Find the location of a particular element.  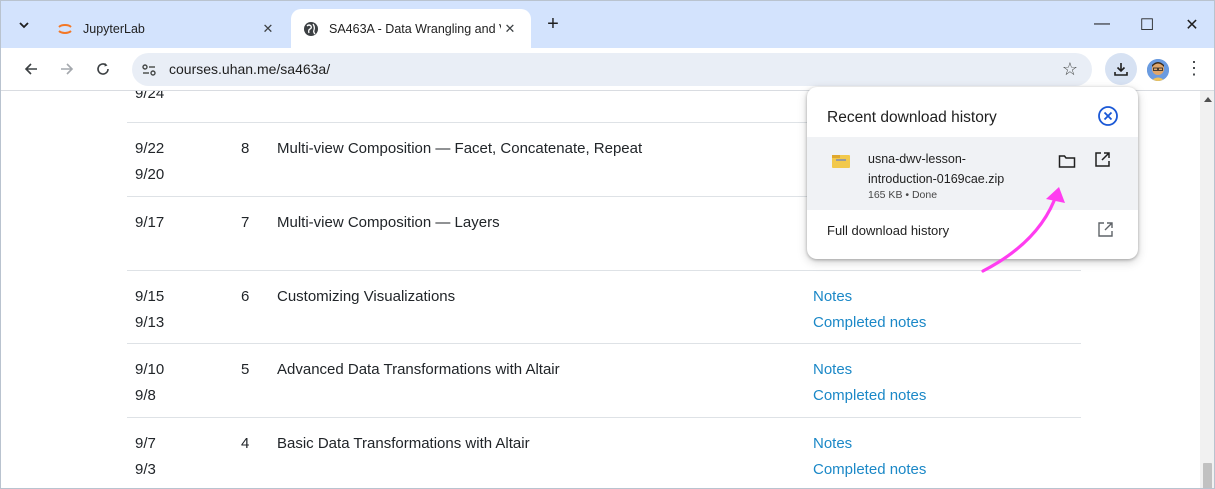

profile-avatar is located at coordinates (1158, 70).